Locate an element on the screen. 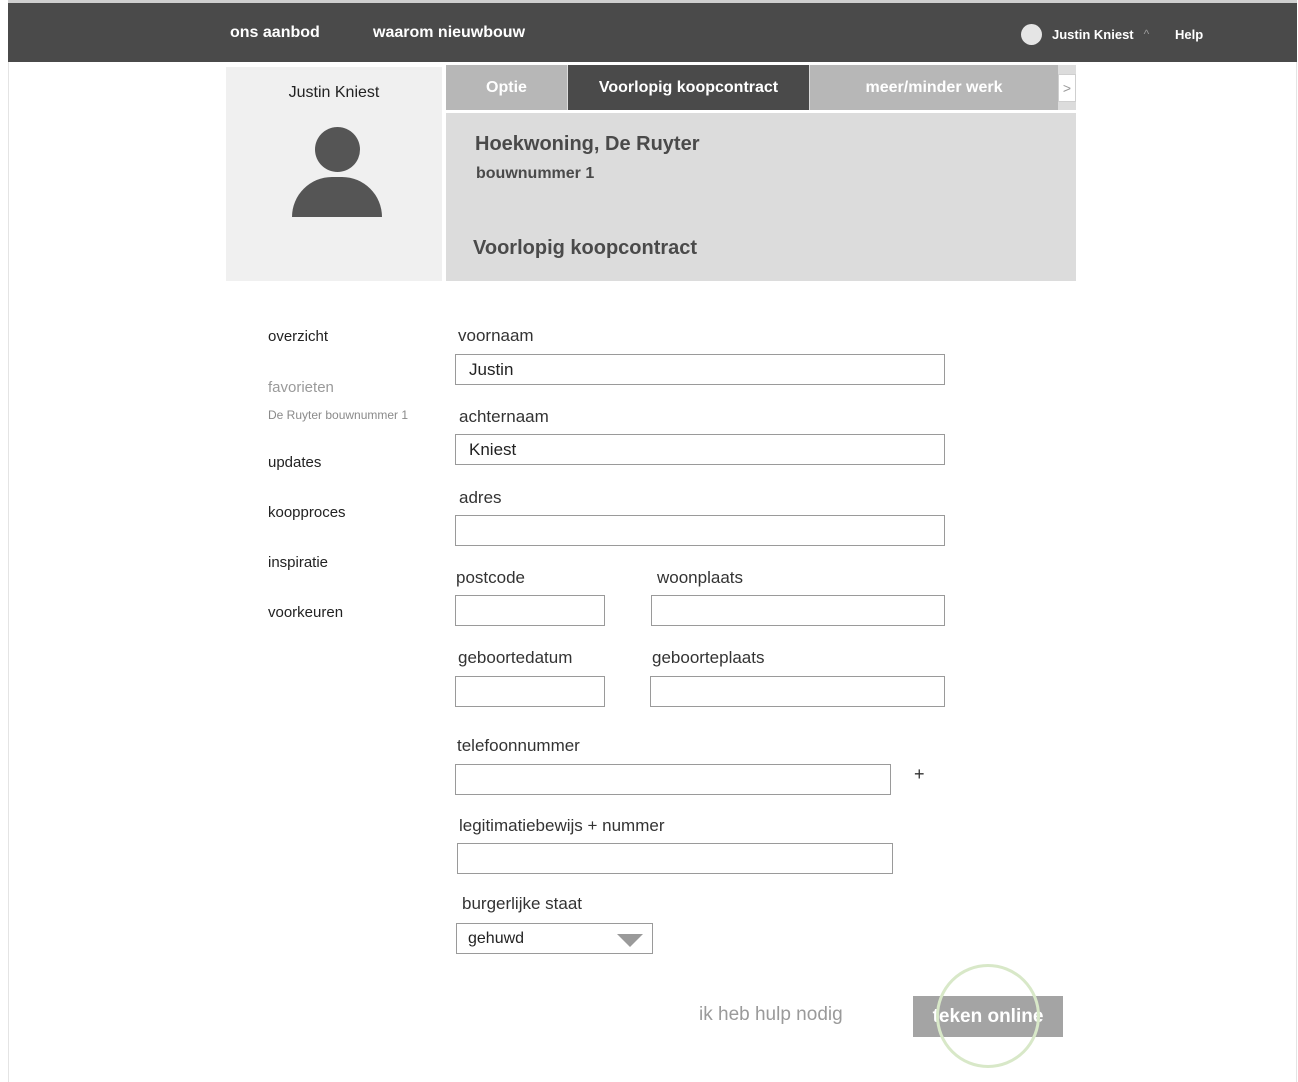 Image resolution: width=1298 pixels, height=1082 pixels. phone-label: telefoonnummer is located at coordinates (518, 745).